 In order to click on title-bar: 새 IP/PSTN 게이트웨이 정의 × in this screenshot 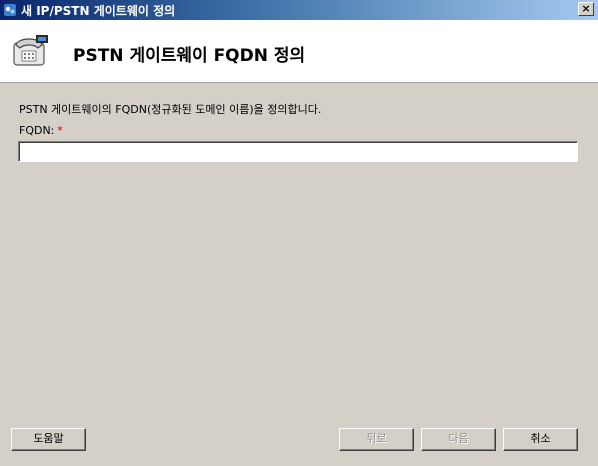, I will do `click(299, 10)`.